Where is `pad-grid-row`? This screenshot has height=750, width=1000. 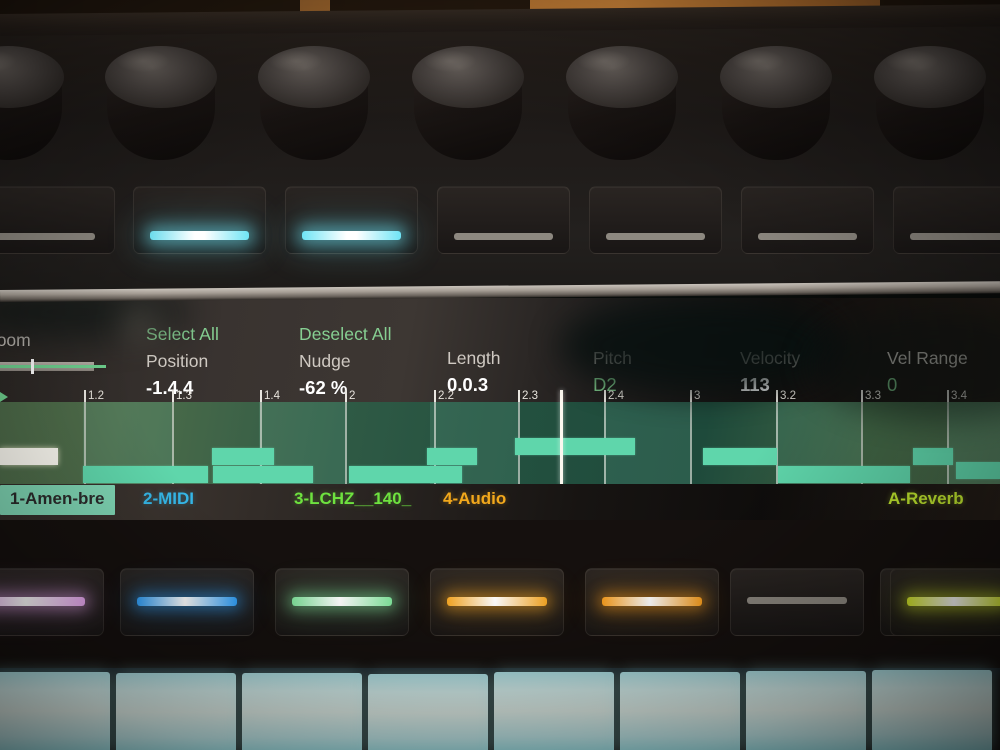
pad-grid-row is located at coordinates (500, 709).